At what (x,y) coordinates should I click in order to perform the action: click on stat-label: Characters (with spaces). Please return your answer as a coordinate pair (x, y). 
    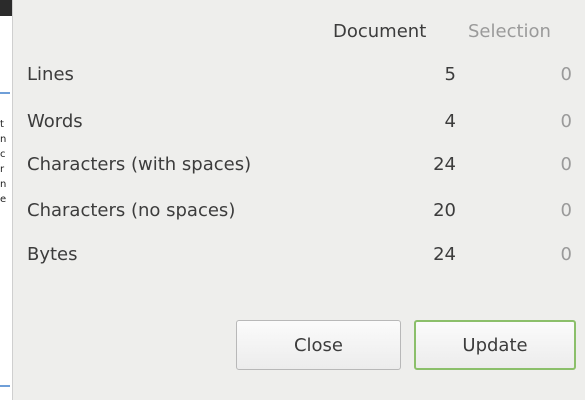
    Looking at the image, I should click on (139, 164).